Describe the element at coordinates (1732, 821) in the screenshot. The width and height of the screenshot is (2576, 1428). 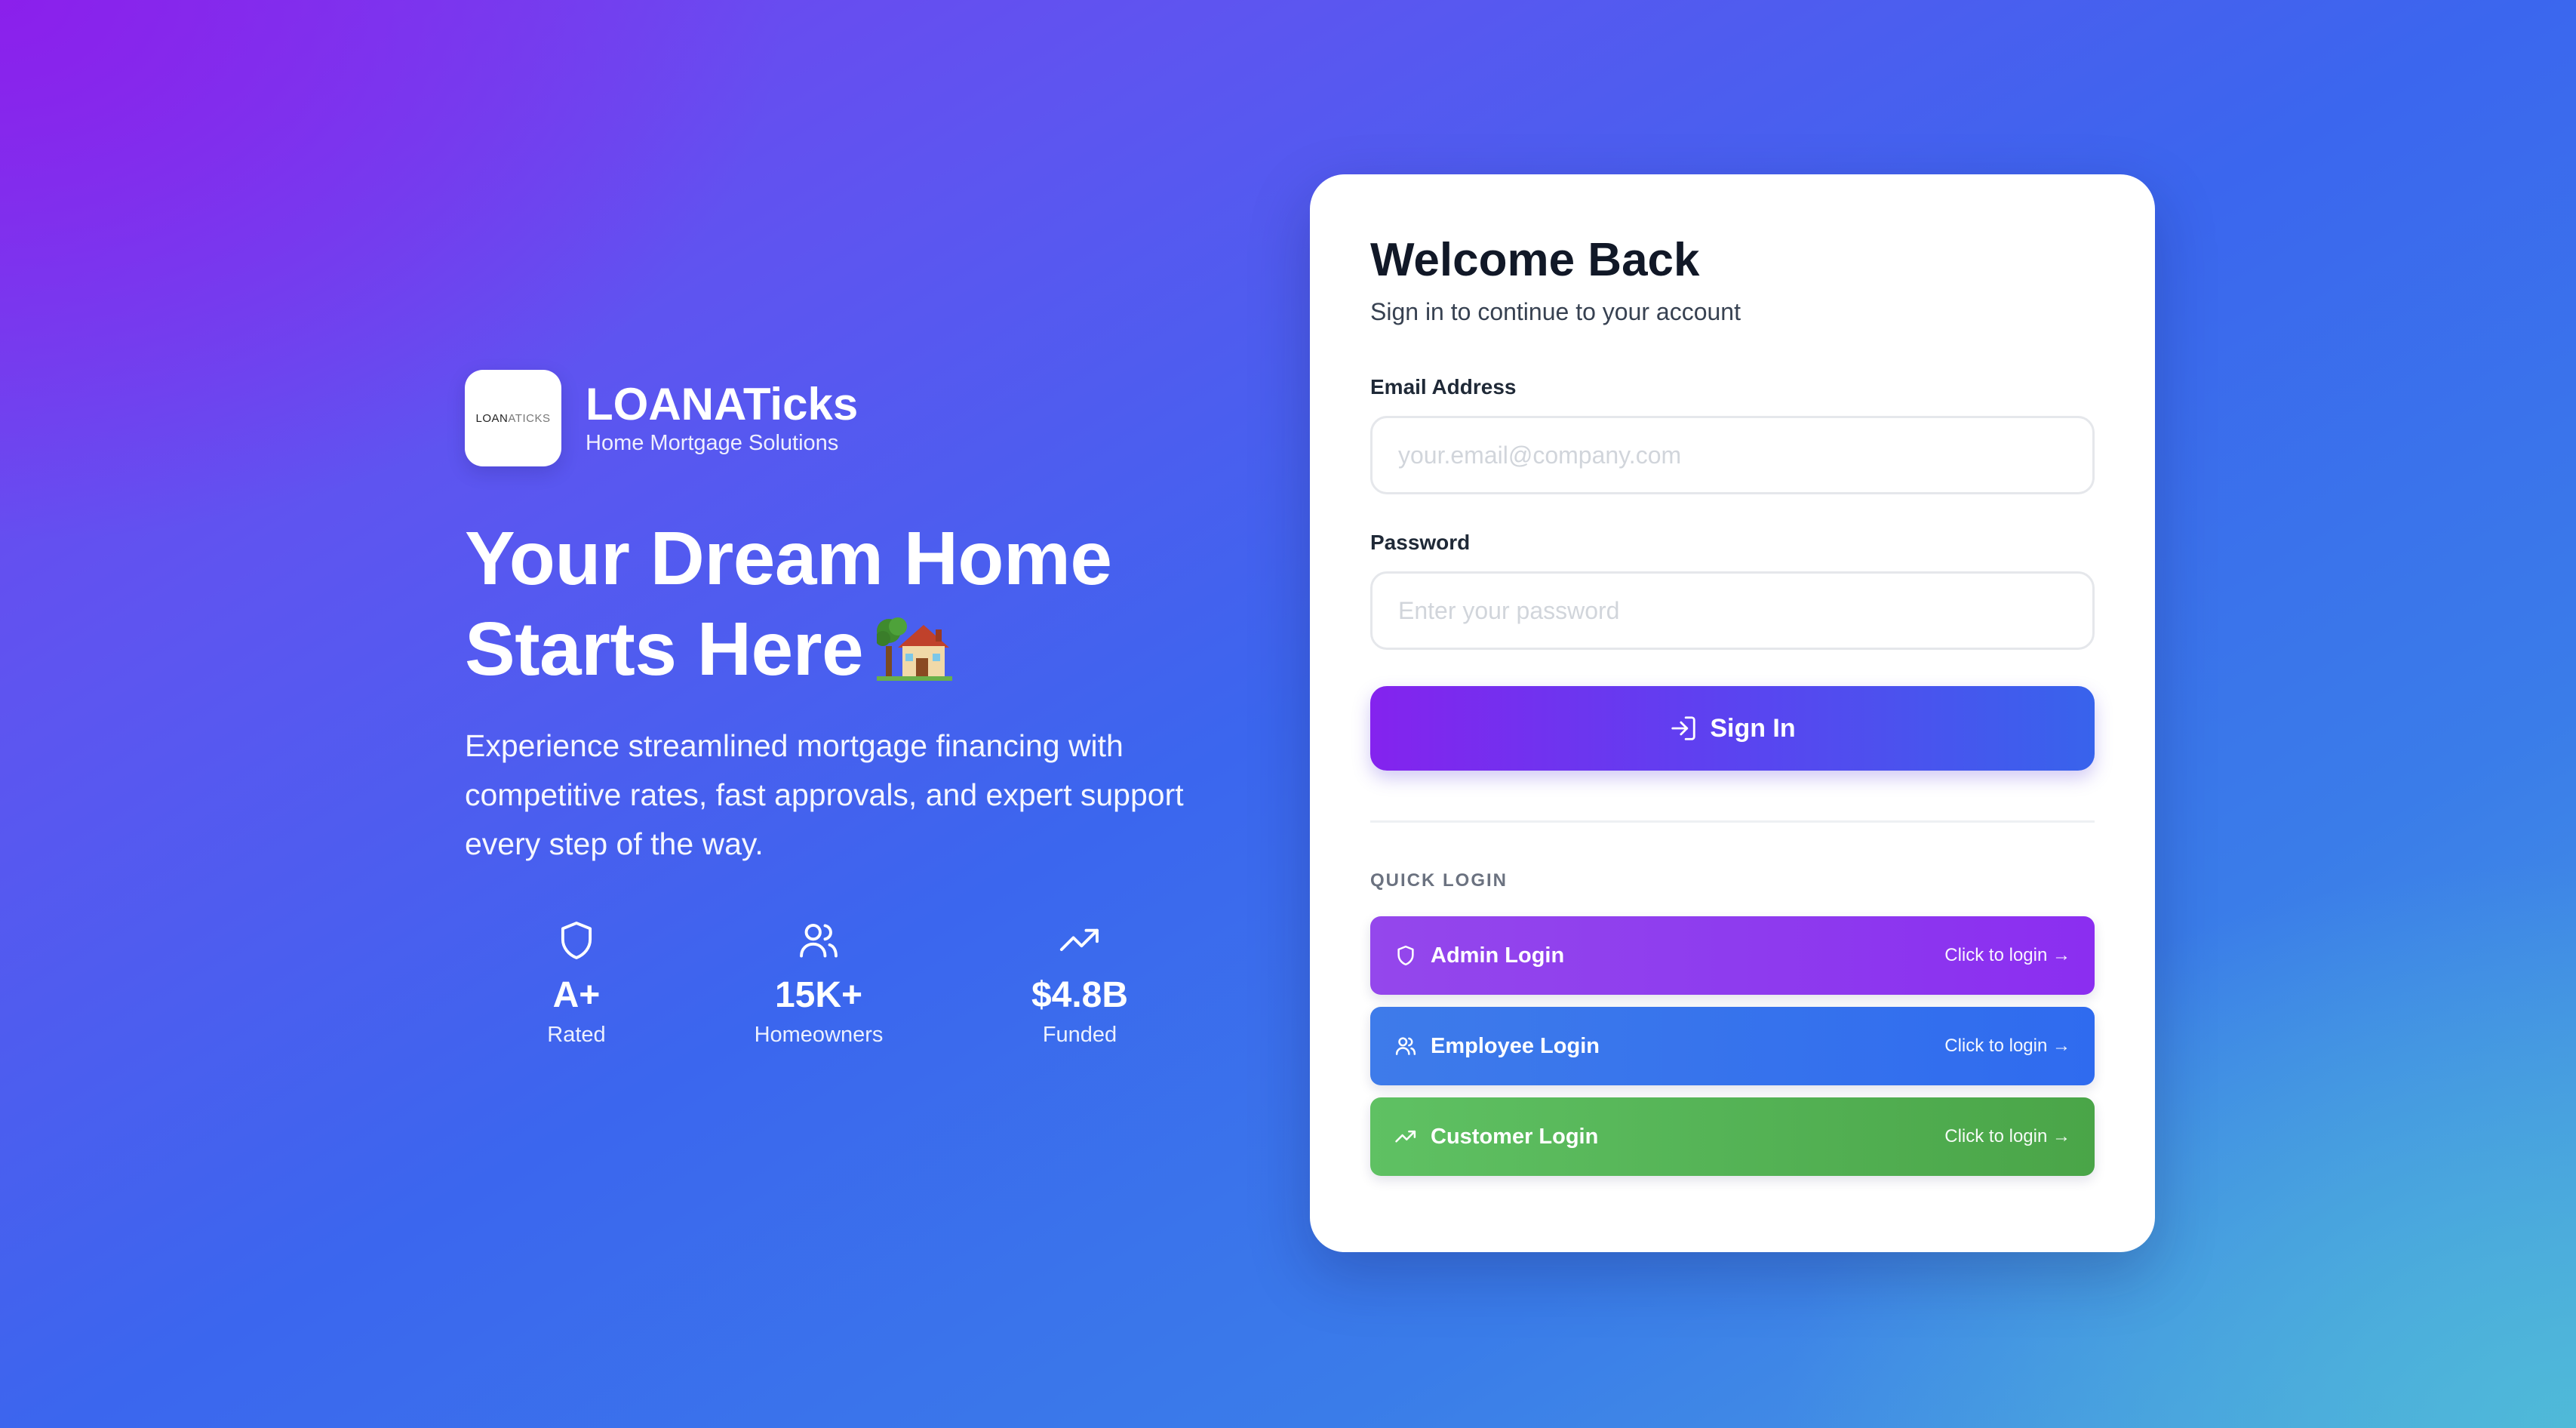
I see `divider` at that location.